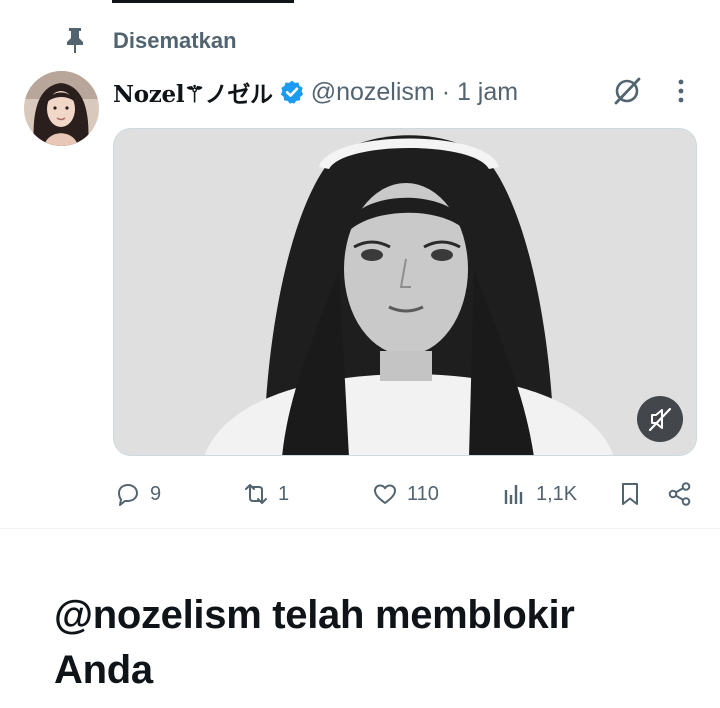 The width and height of the screenshot is (720, 708). I want to click on like-count: 110, so click(423, 493).